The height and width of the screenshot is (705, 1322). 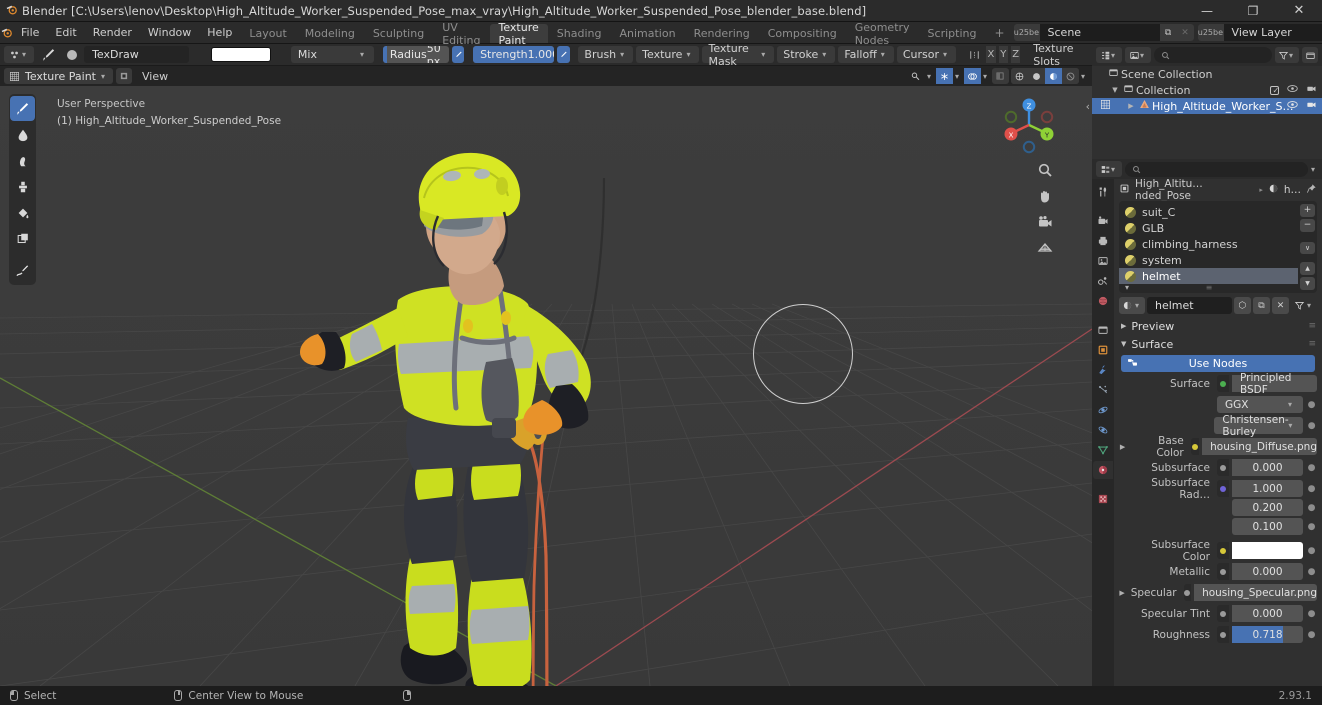 I want to click on material-slot-row: suit_C, so click(x=1208, y=212).